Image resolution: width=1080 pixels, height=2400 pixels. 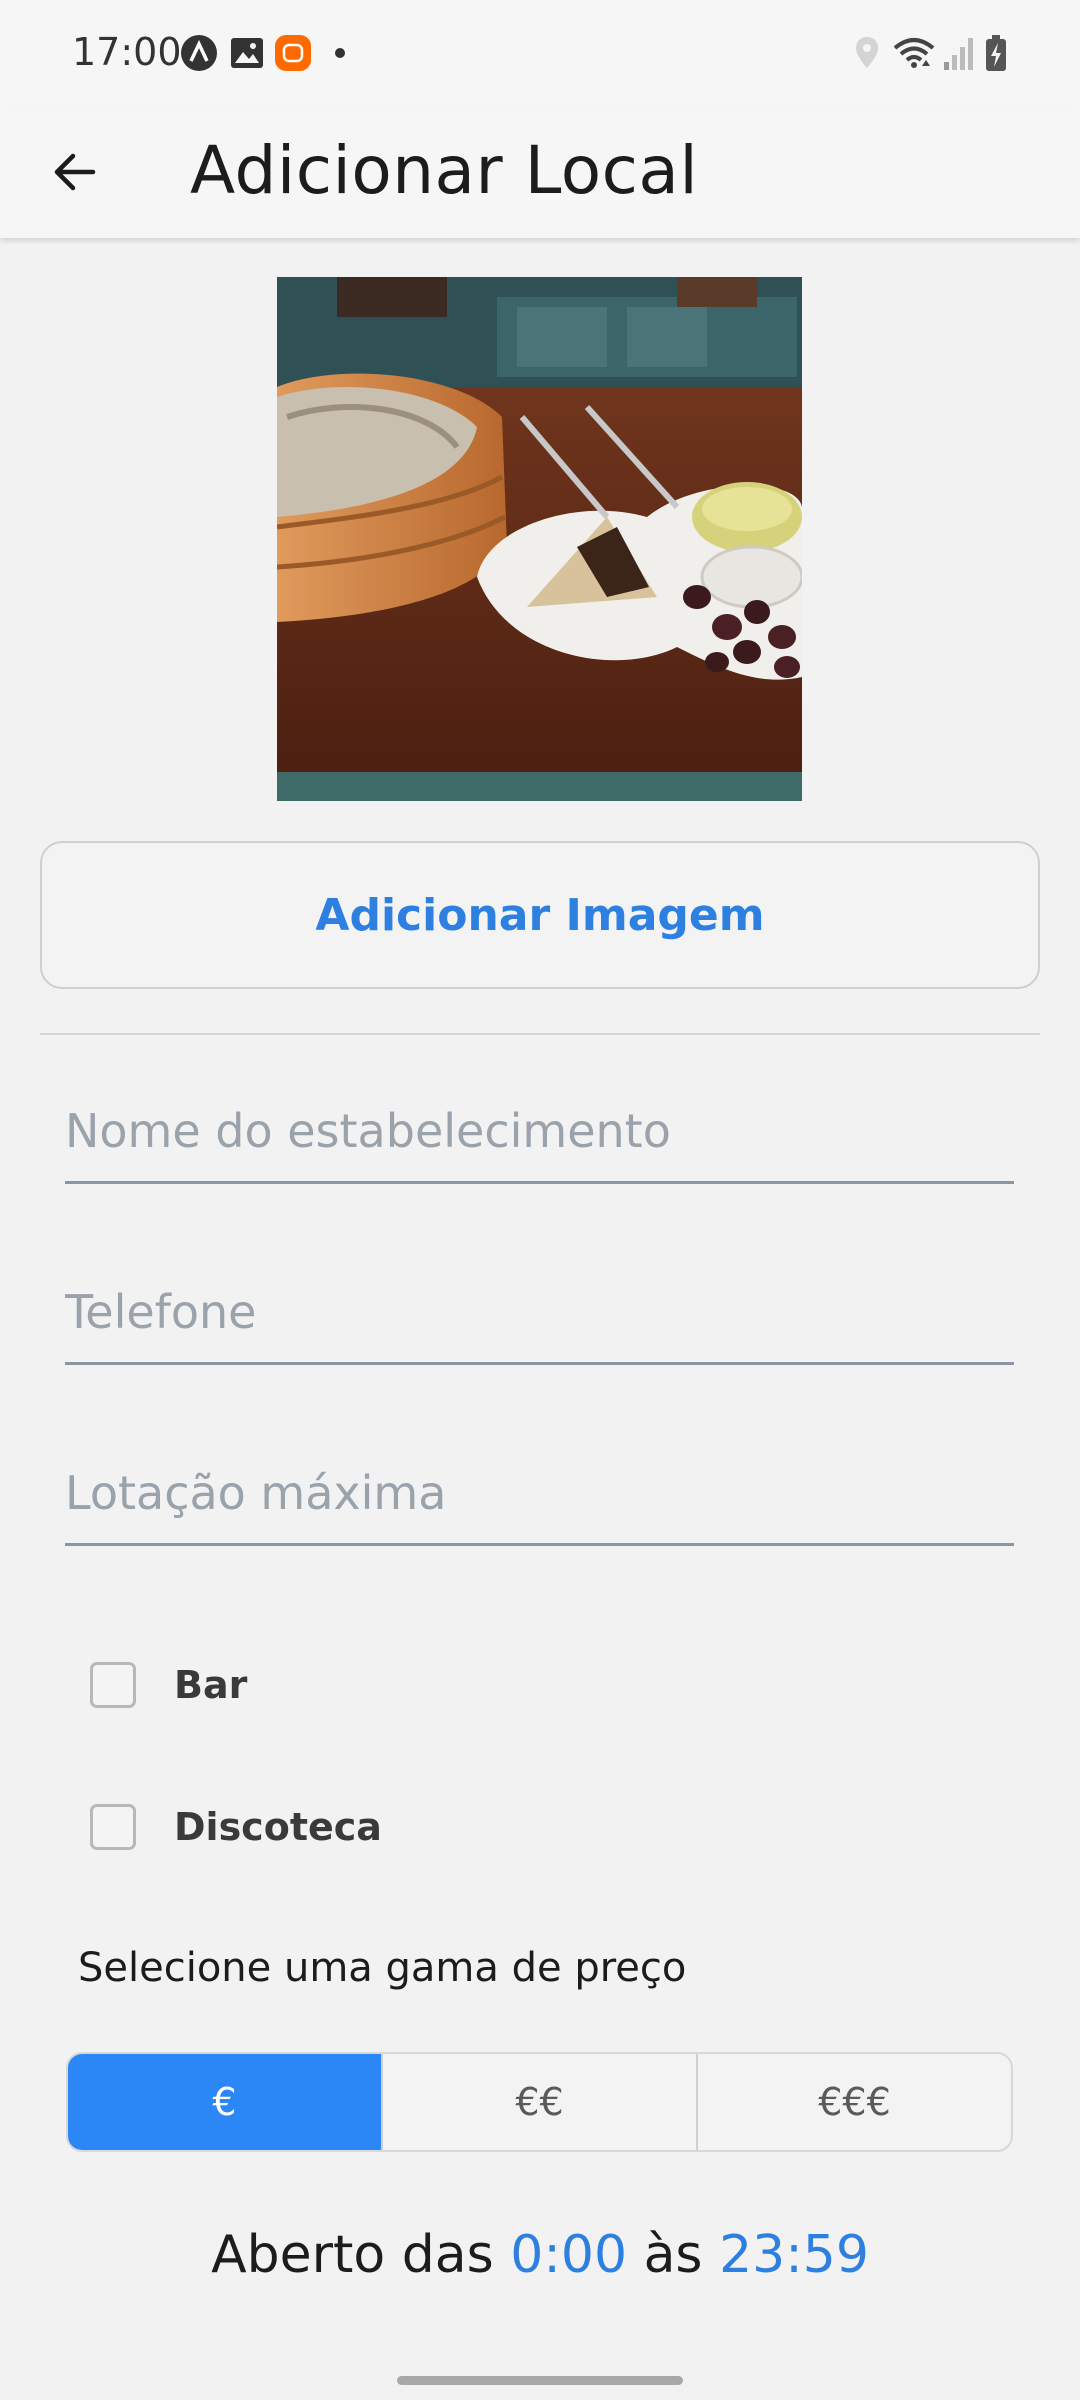 I want to click on wifi-icon, so click(x=914, y=53).